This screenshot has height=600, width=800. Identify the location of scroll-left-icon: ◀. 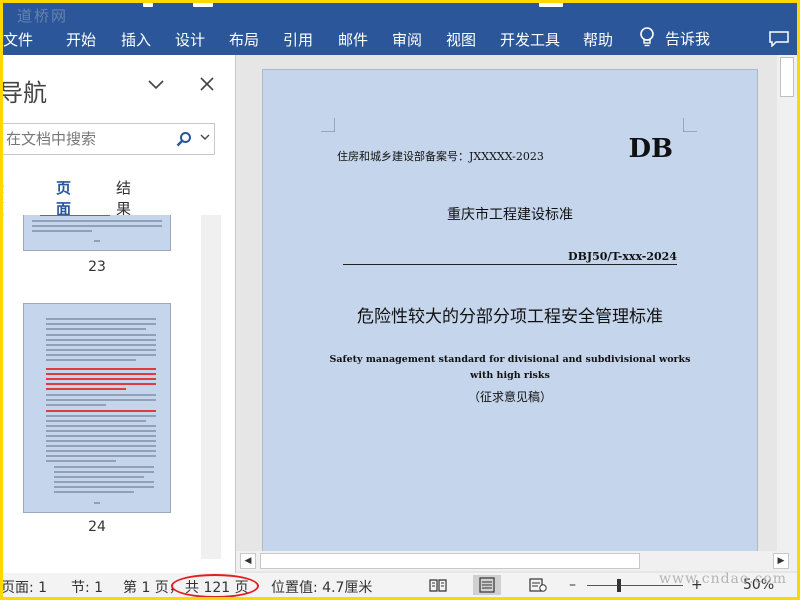
(248, 561).